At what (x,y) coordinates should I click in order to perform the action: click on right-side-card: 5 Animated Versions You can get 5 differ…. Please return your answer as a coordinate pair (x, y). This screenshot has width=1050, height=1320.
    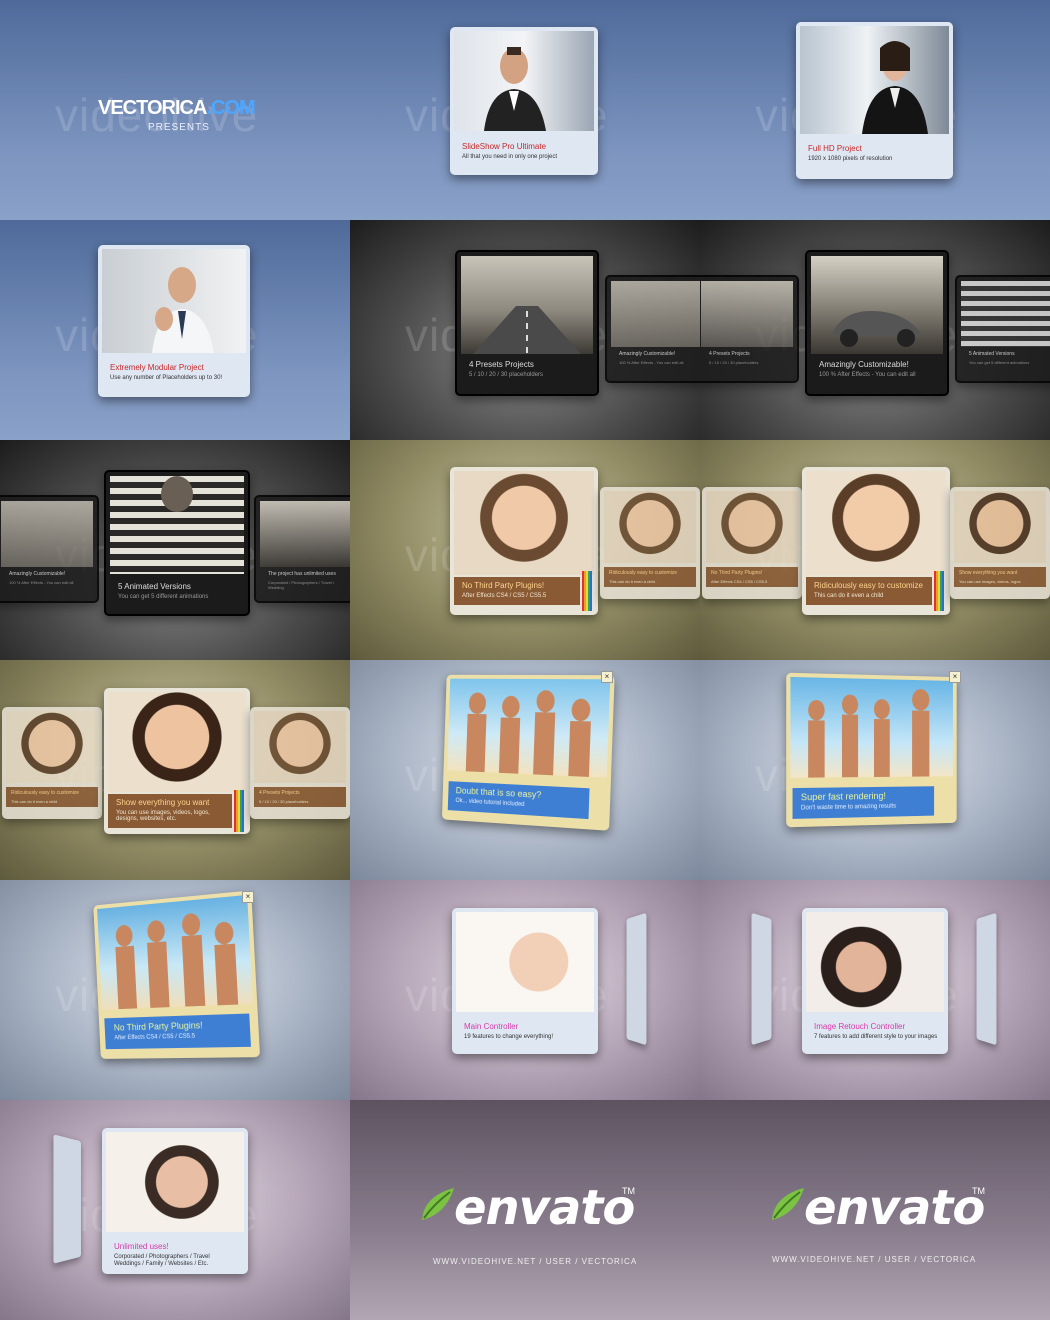
    Looking at the image, I should click on (1002, 329).